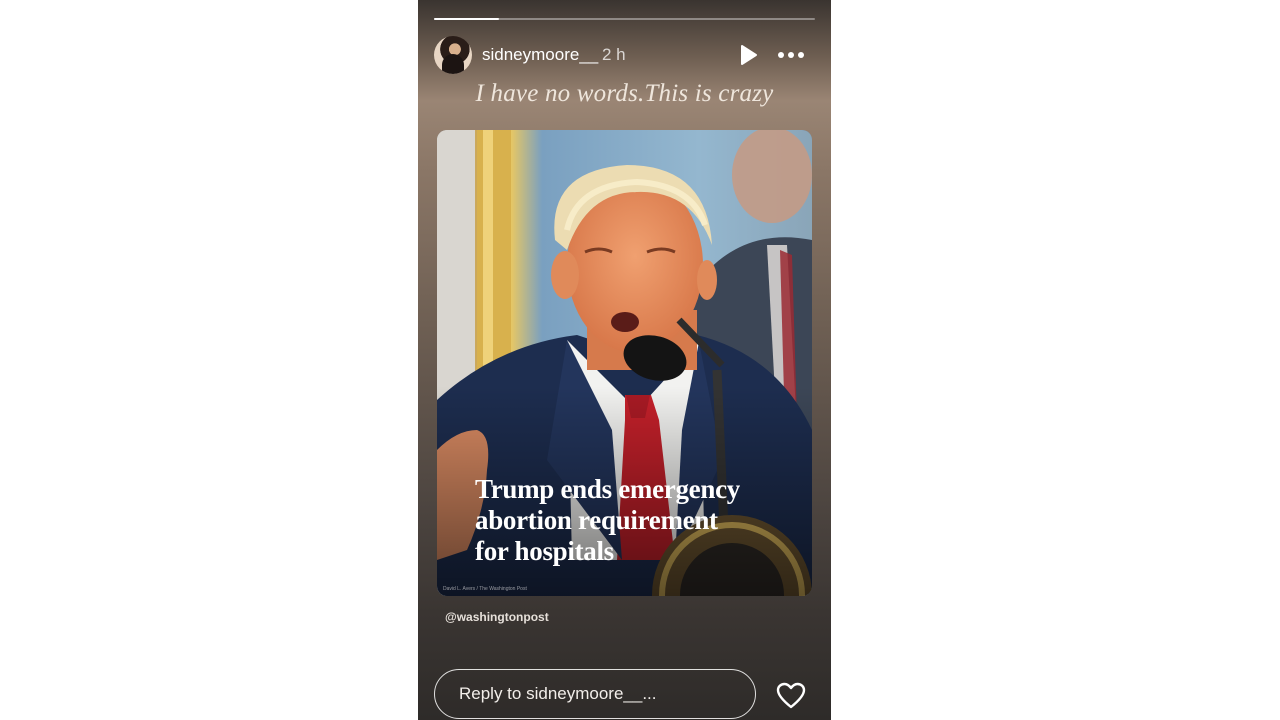 This screenshot has width=1280, height=720. I want to click on like-button, so click(791, 696).